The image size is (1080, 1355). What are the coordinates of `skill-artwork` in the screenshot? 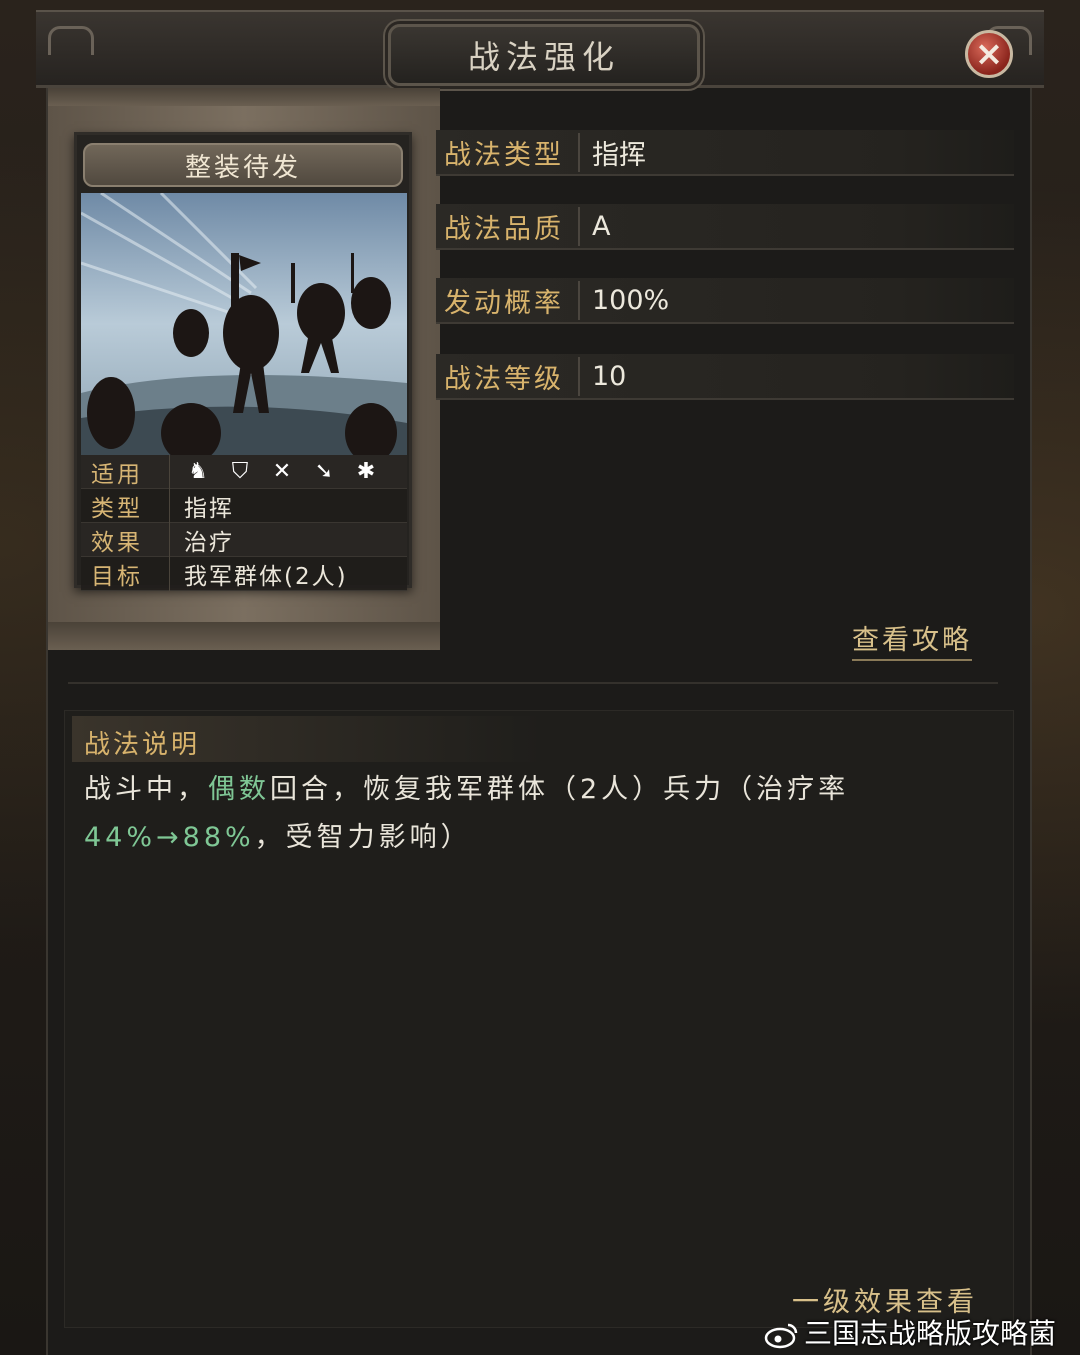 It's located at (244, 324).